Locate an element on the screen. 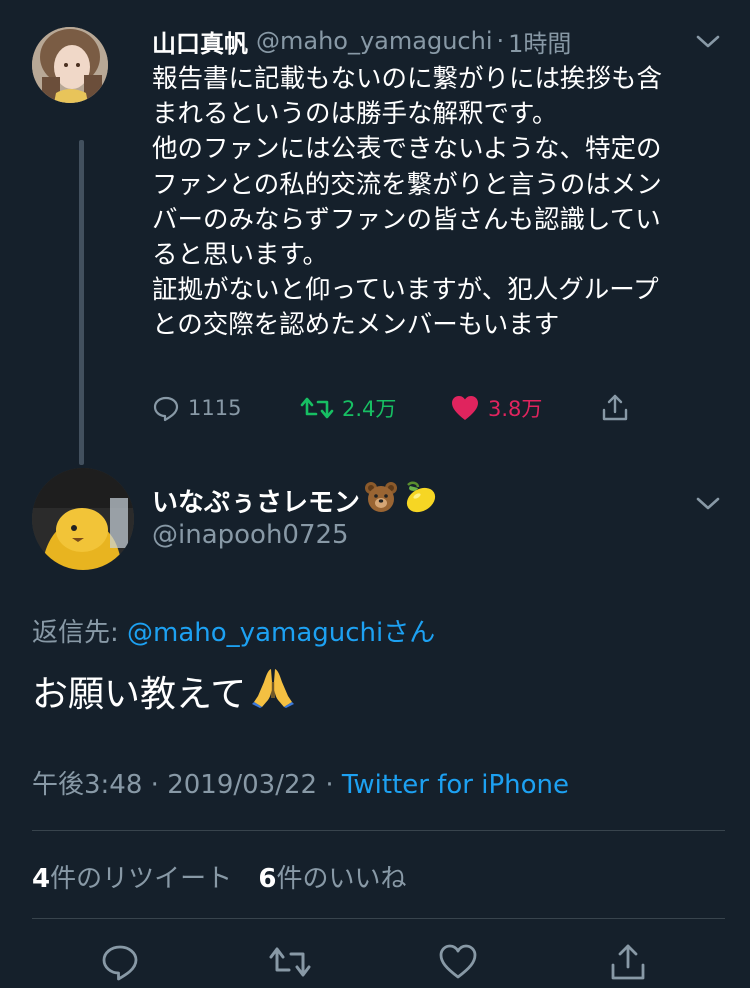 Image resolution: width=750 pixels, height=988 pixels. tweet-body-line: 証拠がないと仰っていますが、犯人グループ is located at coordinates (405, 290).